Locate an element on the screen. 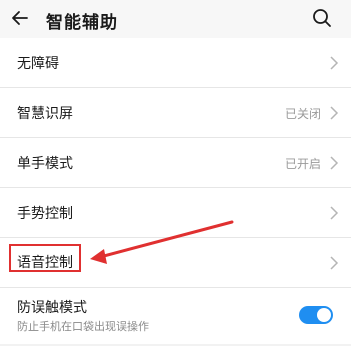  list-item-accessibility: 无障碍 is located at coordinates (175, 63).